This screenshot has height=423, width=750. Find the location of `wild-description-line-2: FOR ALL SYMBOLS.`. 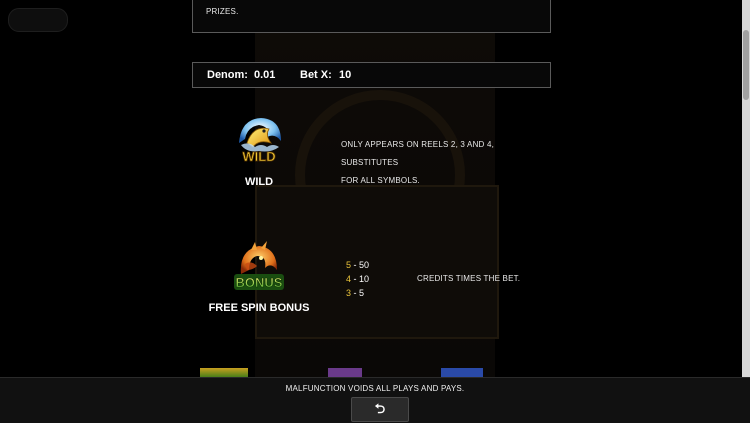

wild-description-line-2: FOR ALL SYMBOLS. is located at coordinates (380, 180).